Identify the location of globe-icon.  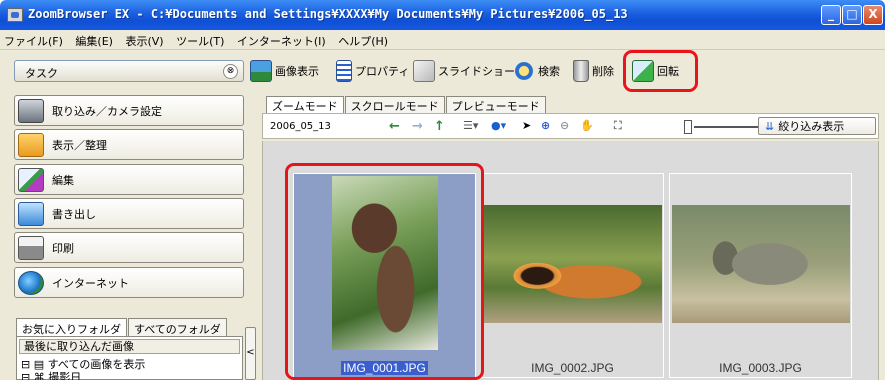
(31, 282).